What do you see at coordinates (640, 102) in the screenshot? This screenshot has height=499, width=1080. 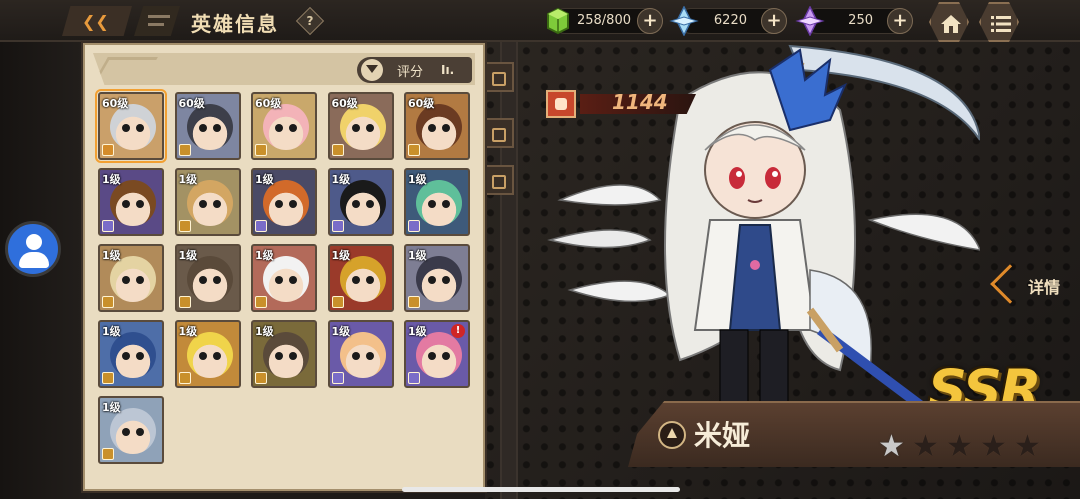 I see `power-value: 1144` at bounding box center [640, 102].